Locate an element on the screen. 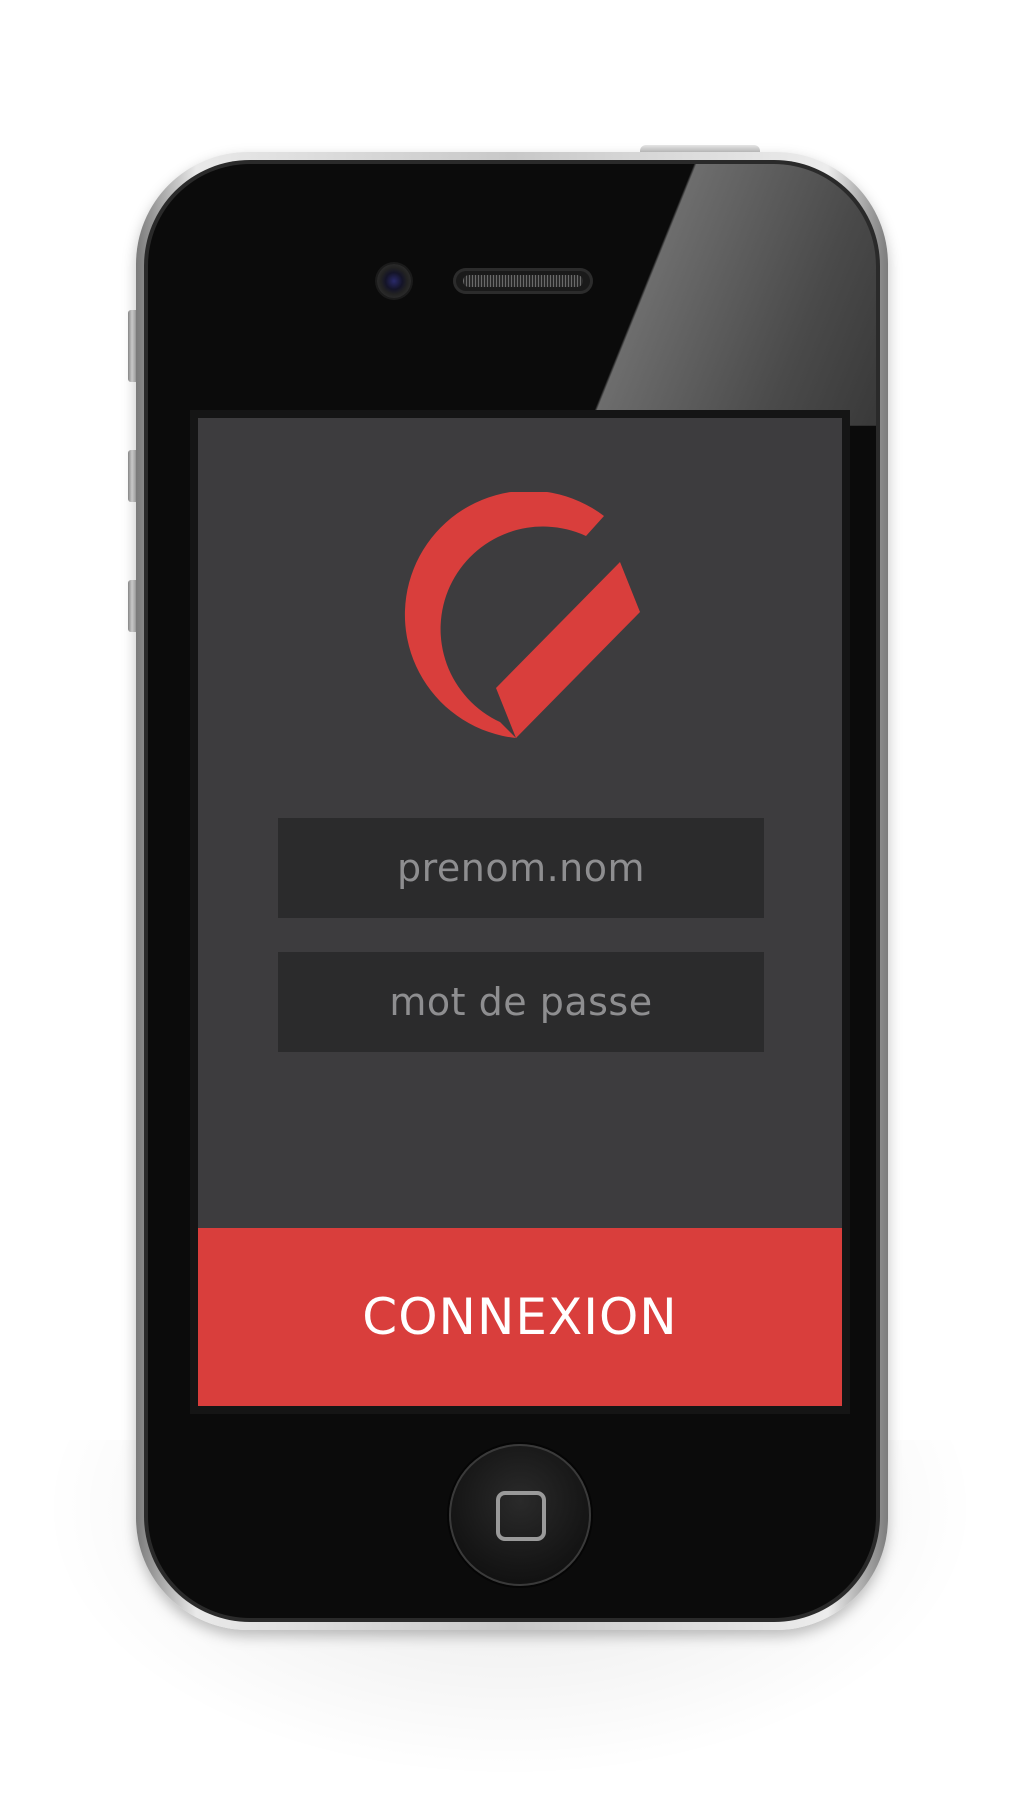 This screenshot has height=1804, width=1017. camera-icon is located at coordinates (394, 281).